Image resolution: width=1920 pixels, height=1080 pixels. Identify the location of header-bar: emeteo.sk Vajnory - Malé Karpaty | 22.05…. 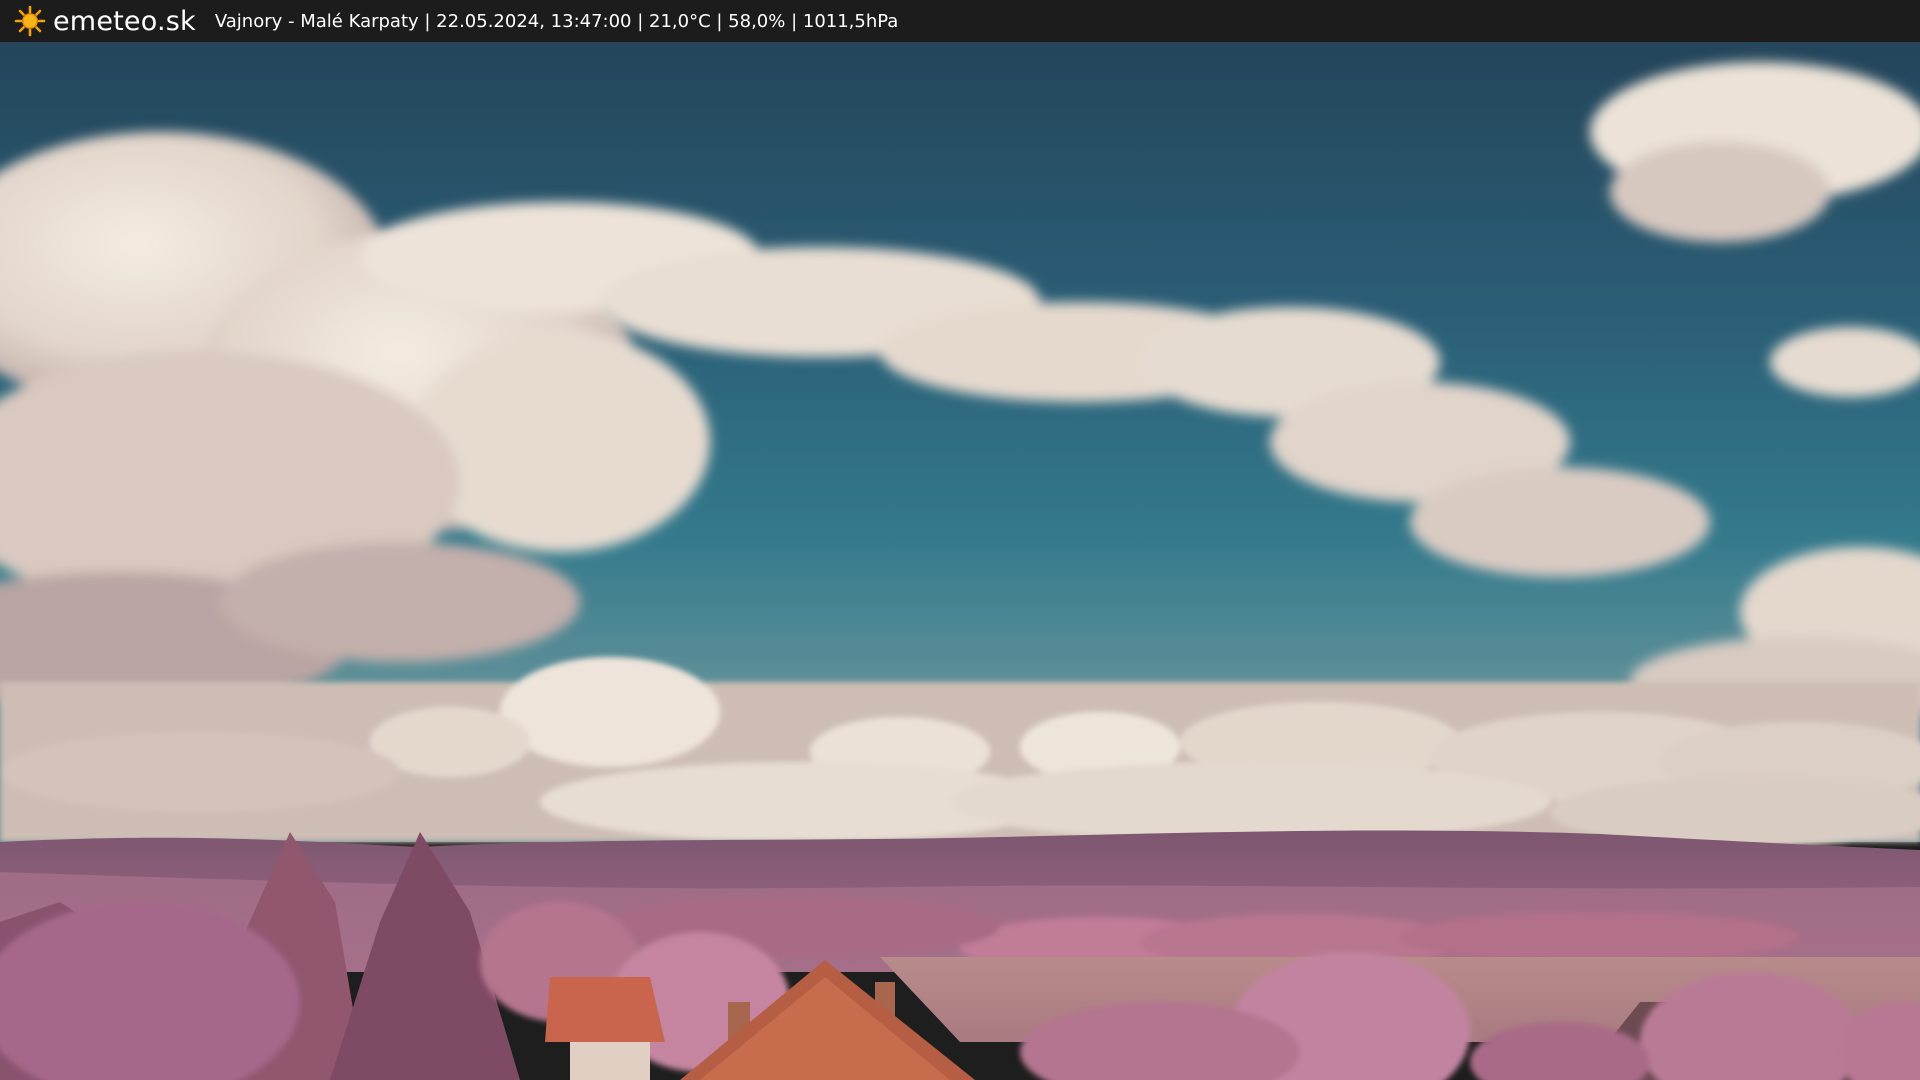
(960, 21).